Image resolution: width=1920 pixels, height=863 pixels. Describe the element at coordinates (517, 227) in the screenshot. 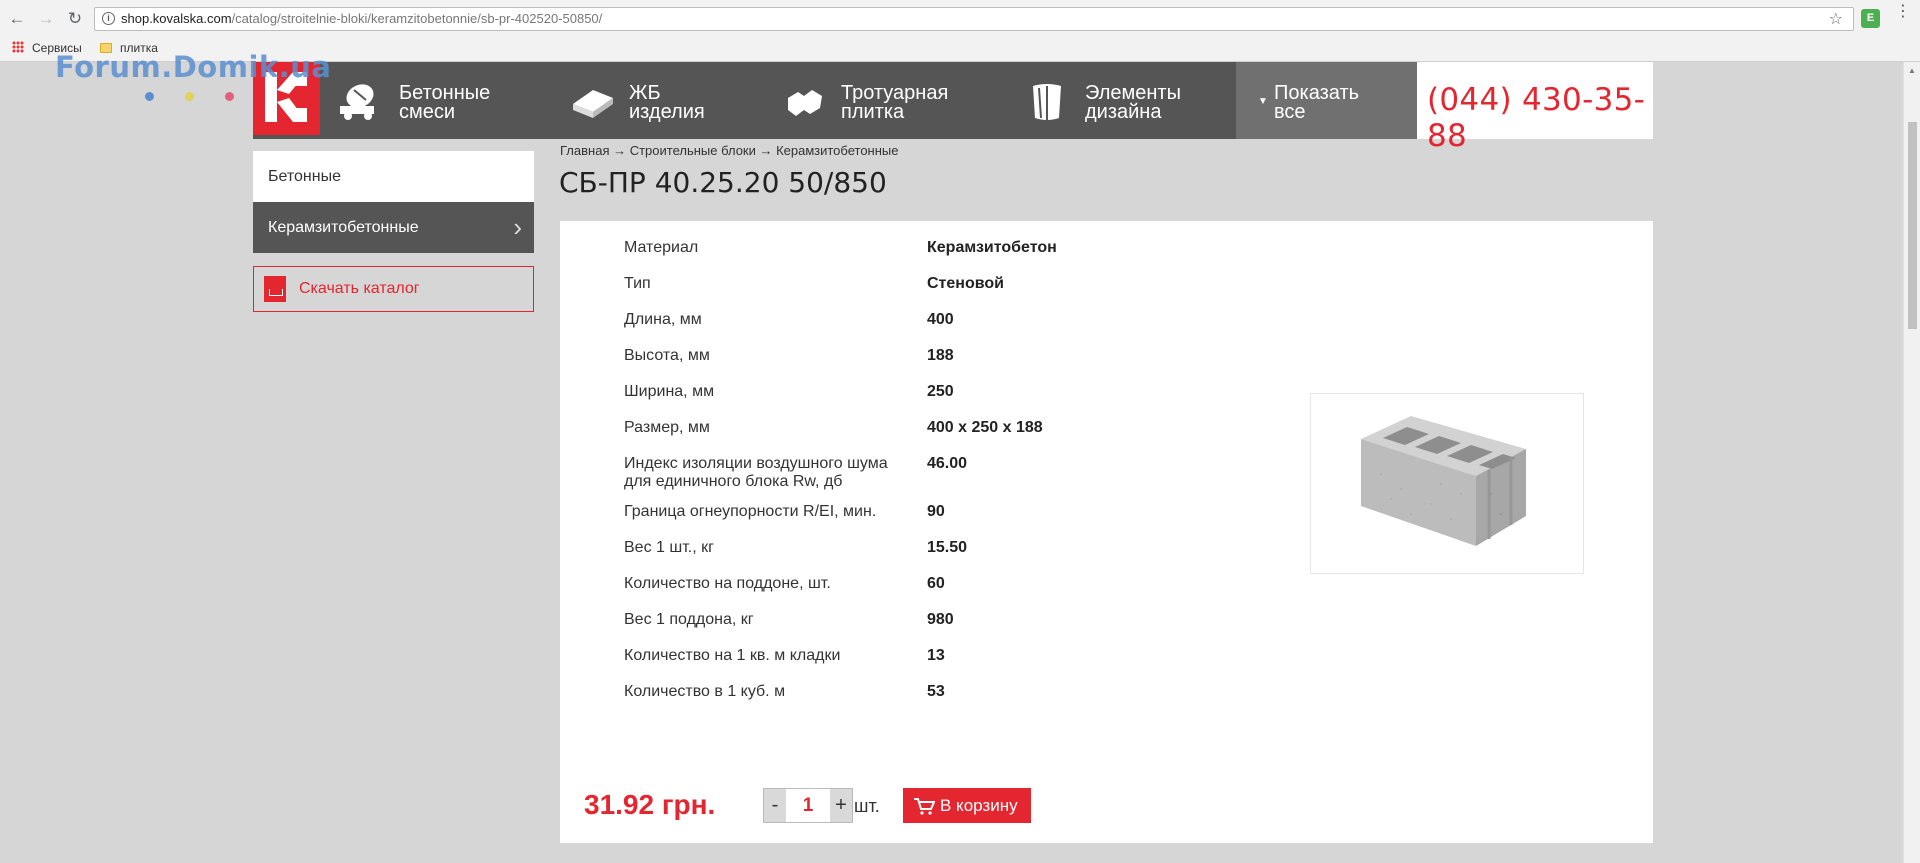

I see `chevron-right-icon: ›` at that location.